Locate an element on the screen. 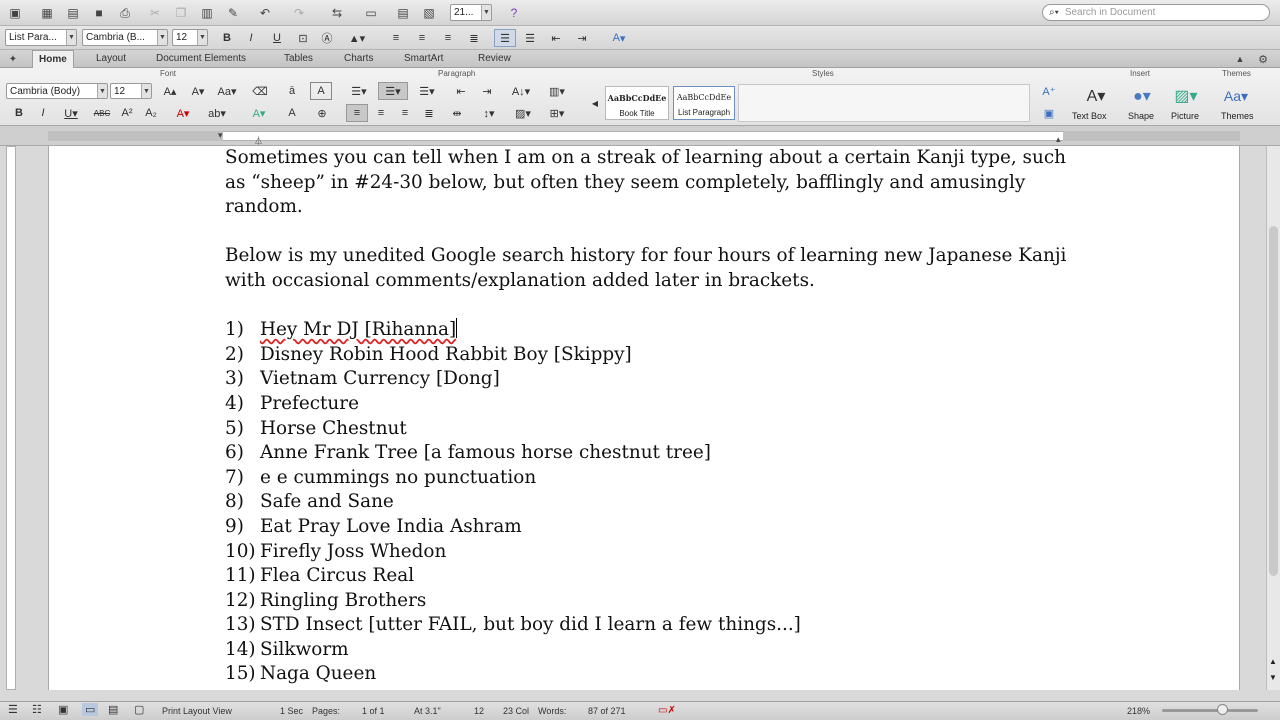 The width and height of the screenshot is (1280, 720). list-text: Ringling Brothers is located at coordinates (343, 601).